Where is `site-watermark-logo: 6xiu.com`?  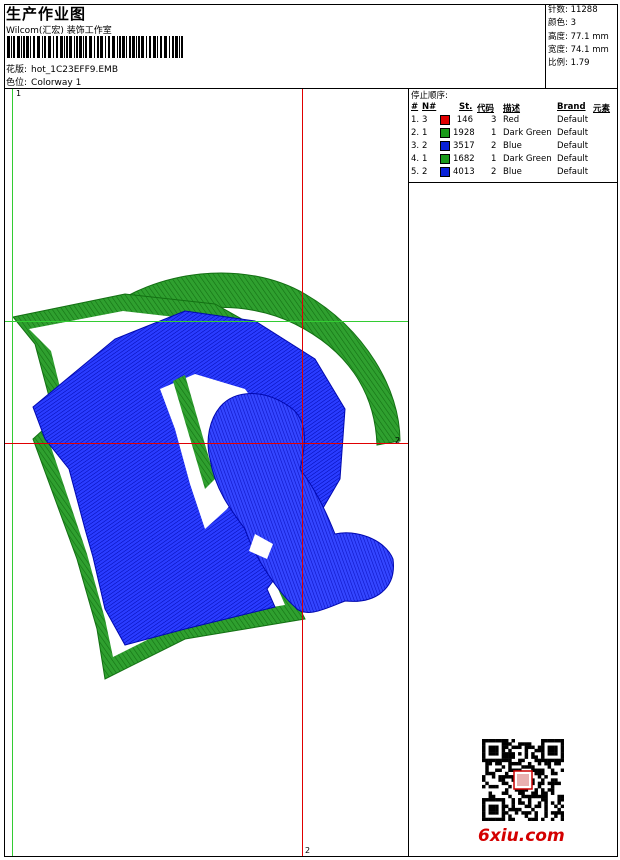 site-watermark-logo: 6xiu.com is located at coordinates (521, 836).